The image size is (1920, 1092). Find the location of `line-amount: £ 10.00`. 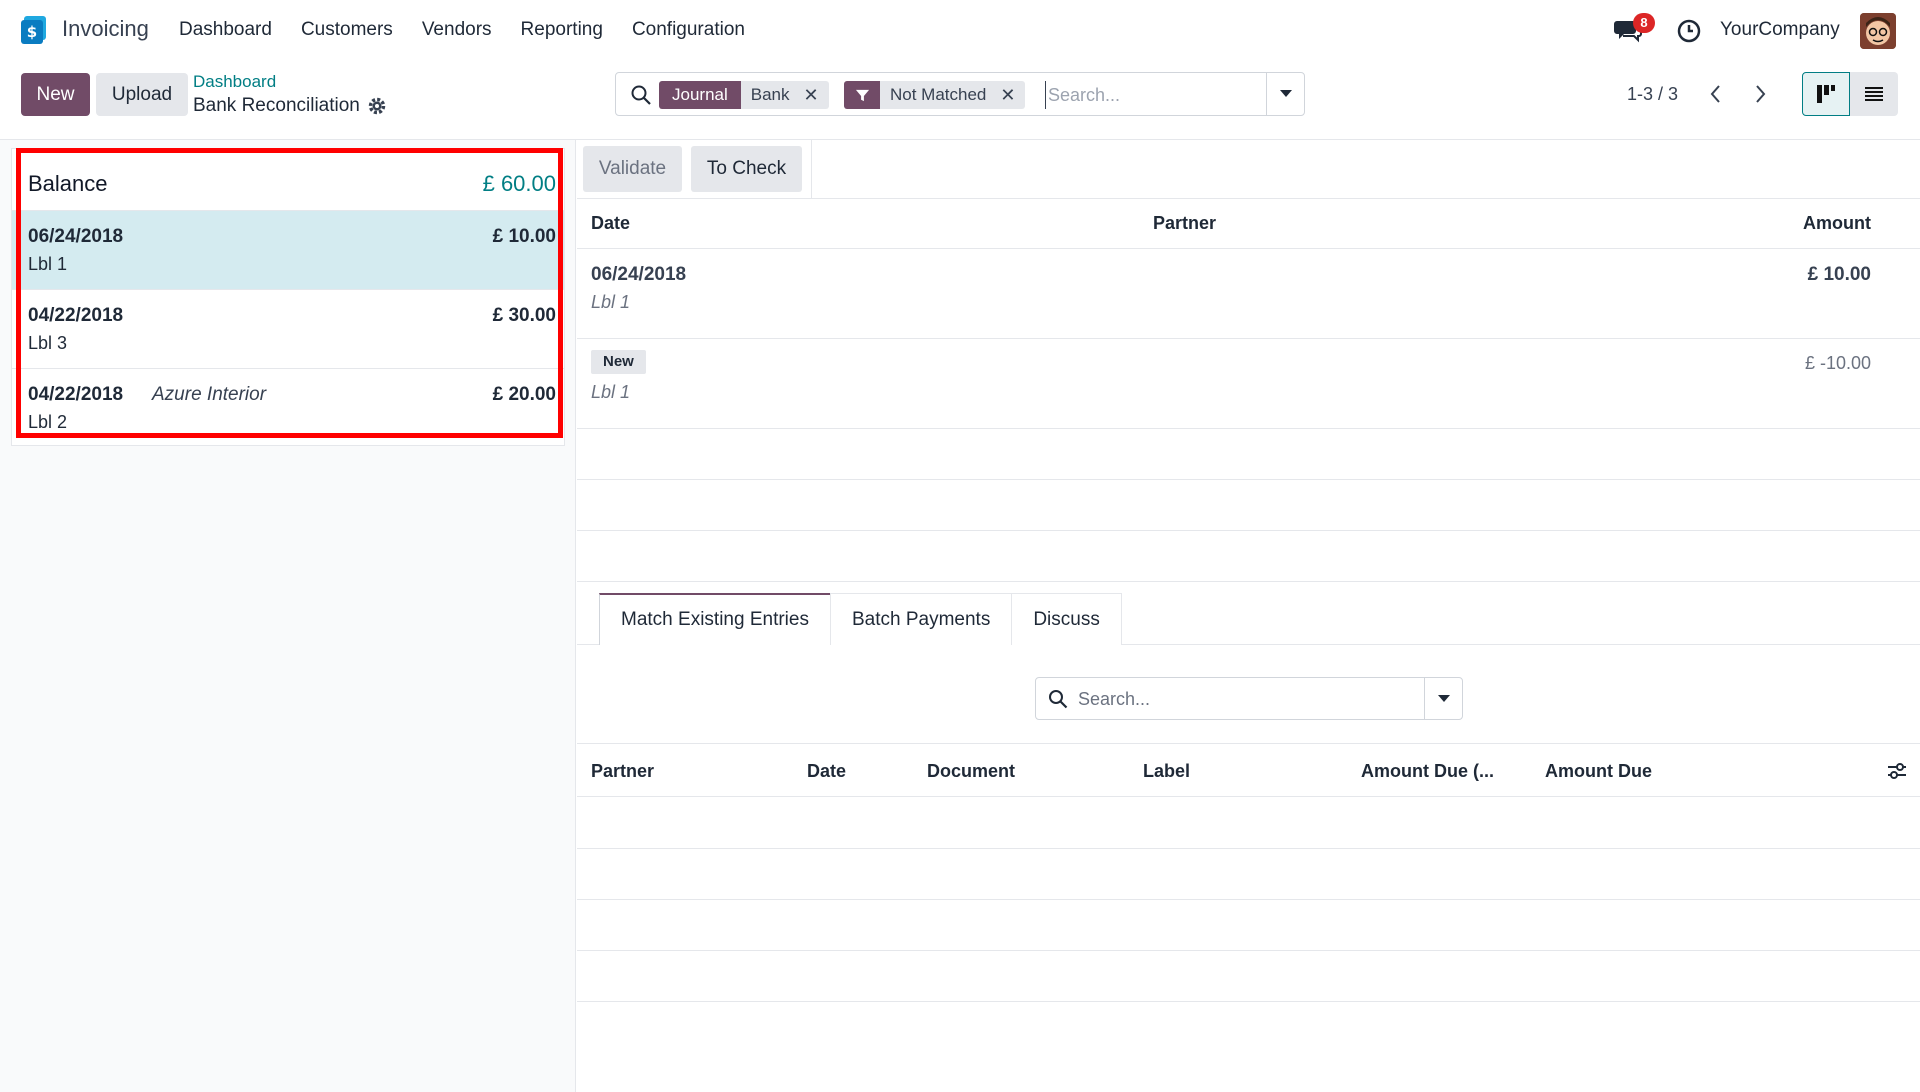

line-amount: £ 10.00 is located at coordinates (524, 236).